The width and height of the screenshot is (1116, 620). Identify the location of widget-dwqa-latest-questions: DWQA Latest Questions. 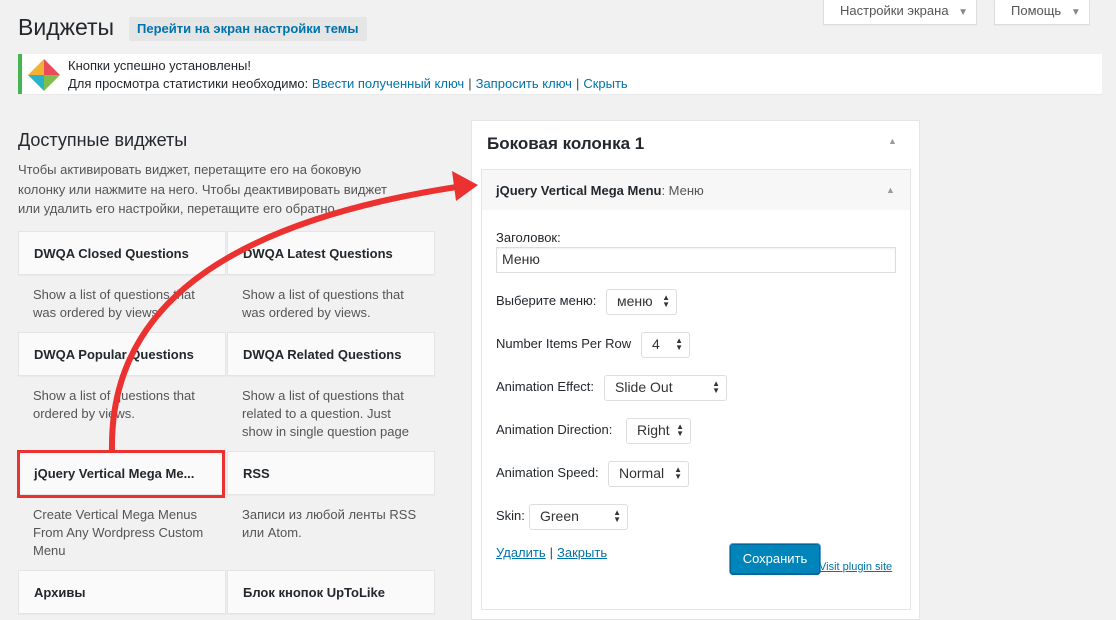
(331, 253).